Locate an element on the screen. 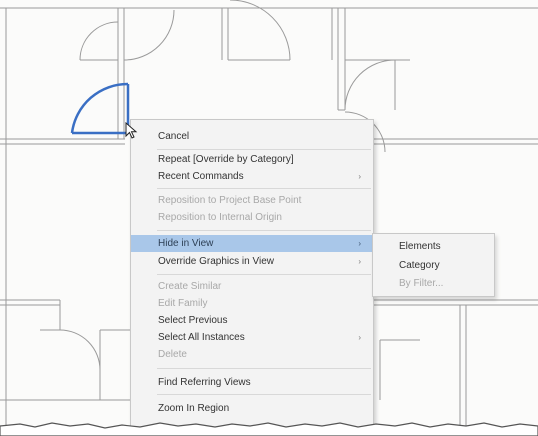 The width and height of the screenshot is (538, 436). menu-item-label: Override Graphics in View is located at coordinates (216, 261).